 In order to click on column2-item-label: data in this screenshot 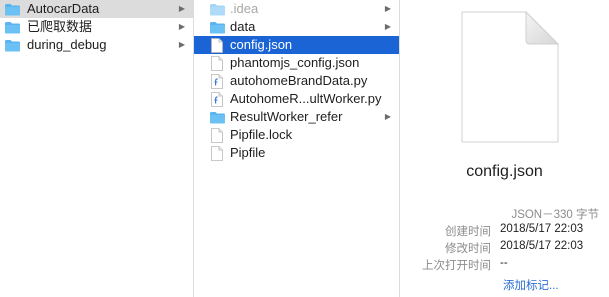, I will do `click(243, 26)`.